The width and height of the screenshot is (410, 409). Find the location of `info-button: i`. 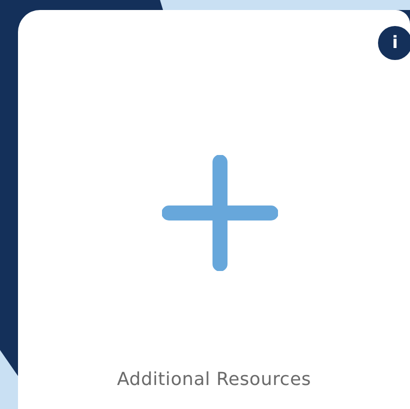

info-button: i is located at coordinates (394, 43).